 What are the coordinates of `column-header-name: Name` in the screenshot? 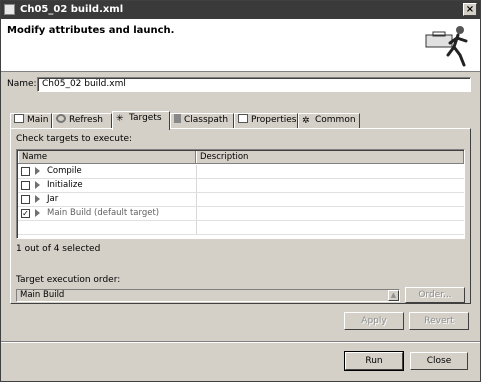 It's located at (107, 157).